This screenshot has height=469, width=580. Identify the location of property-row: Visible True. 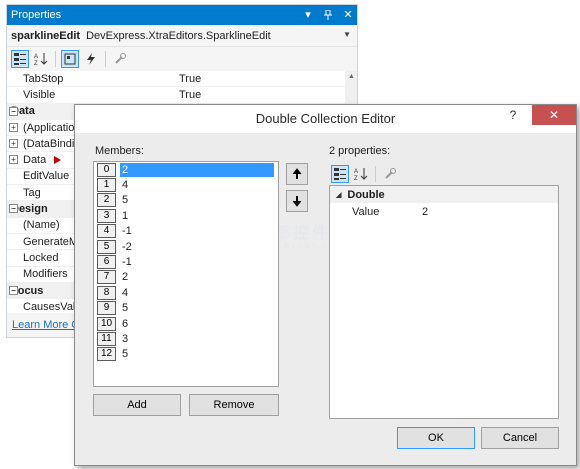
(182, 95).